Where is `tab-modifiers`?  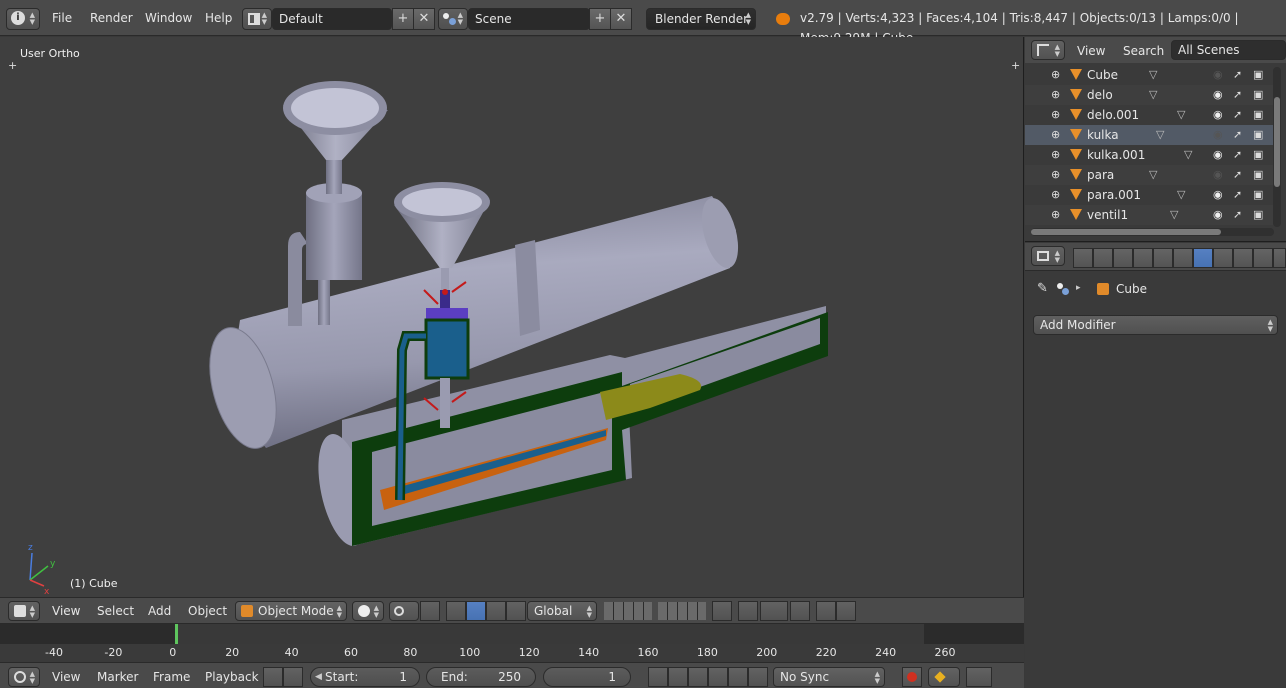 tab-modifiers is located at coordinates (1203, 258).